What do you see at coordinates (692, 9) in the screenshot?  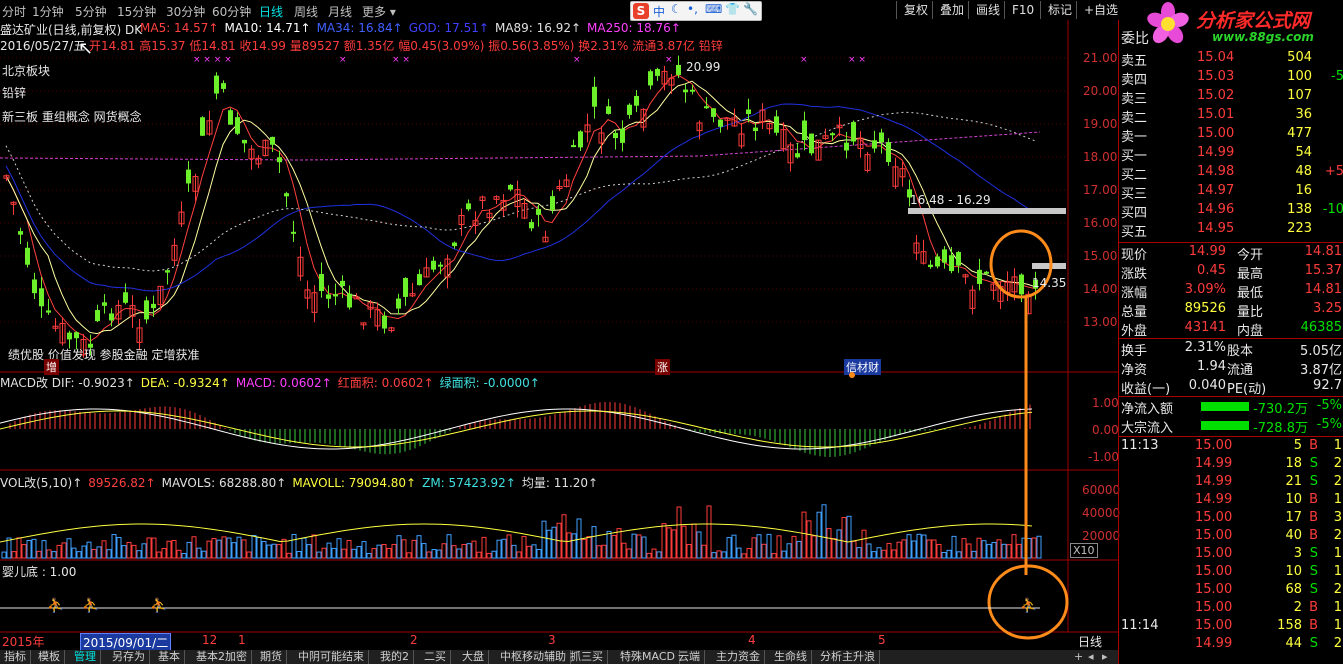 I see `punctuation-icon: •,` at bounding box center [692, 9].